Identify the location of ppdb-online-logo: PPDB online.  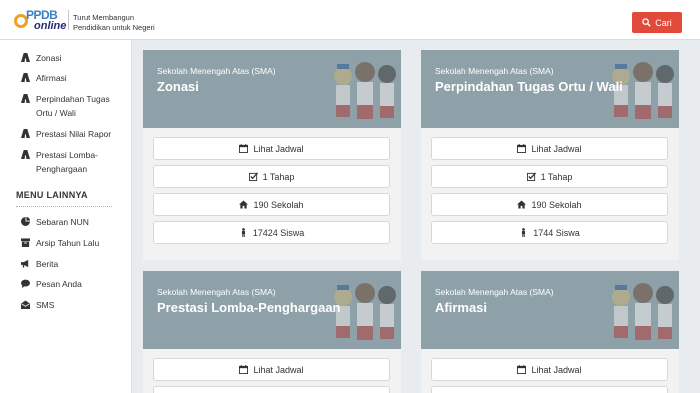
(40, 21).